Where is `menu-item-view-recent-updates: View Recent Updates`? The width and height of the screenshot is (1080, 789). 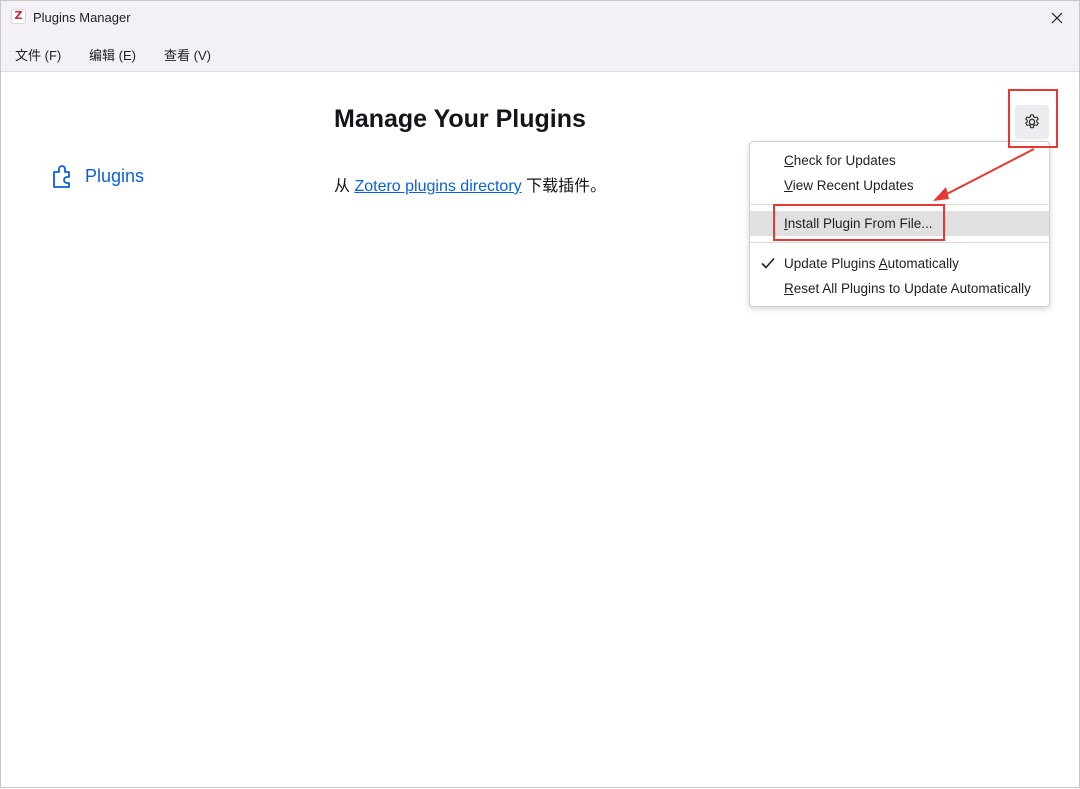 menu-item-view-recent-updates: View Recent Updates is located at coordinates (899, 185).